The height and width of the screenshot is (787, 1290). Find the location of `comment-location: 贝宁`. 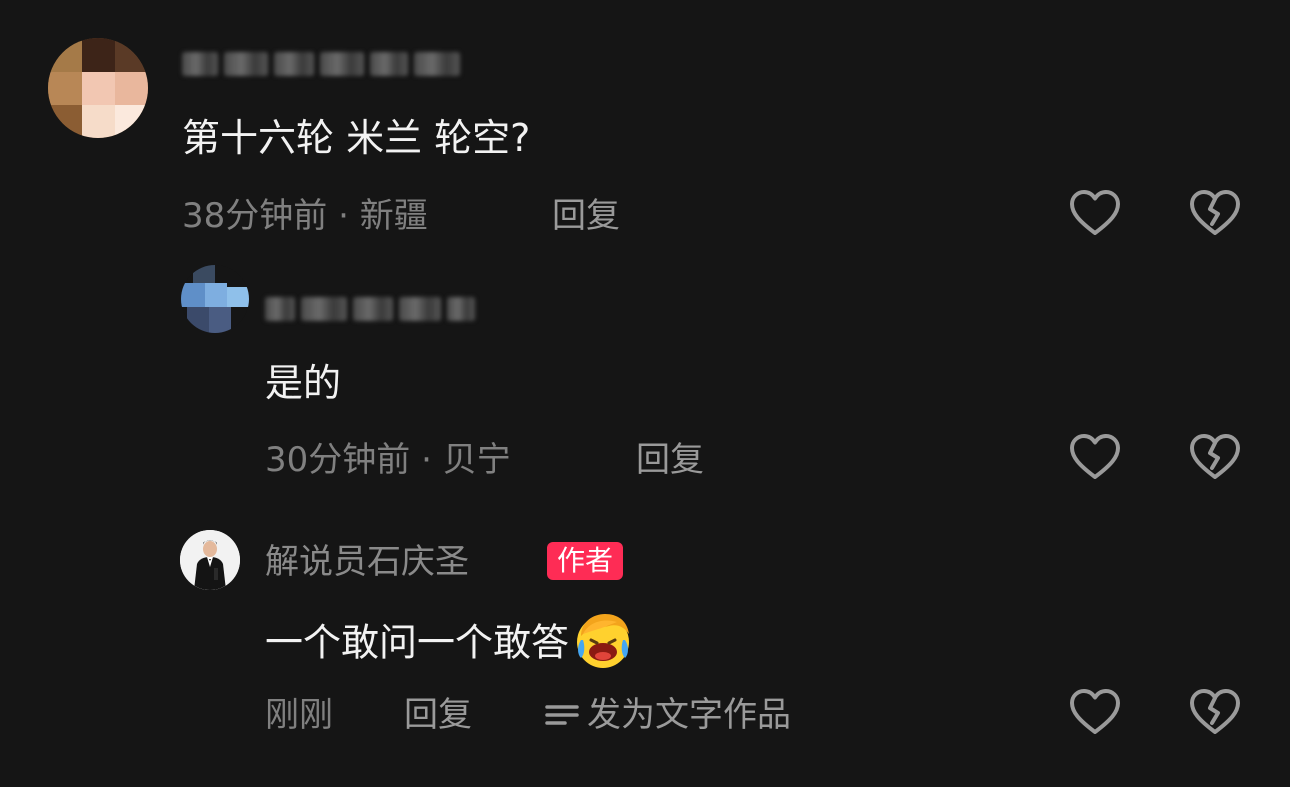

comment-location: 贝宁 is located at coordinates (476, 460).